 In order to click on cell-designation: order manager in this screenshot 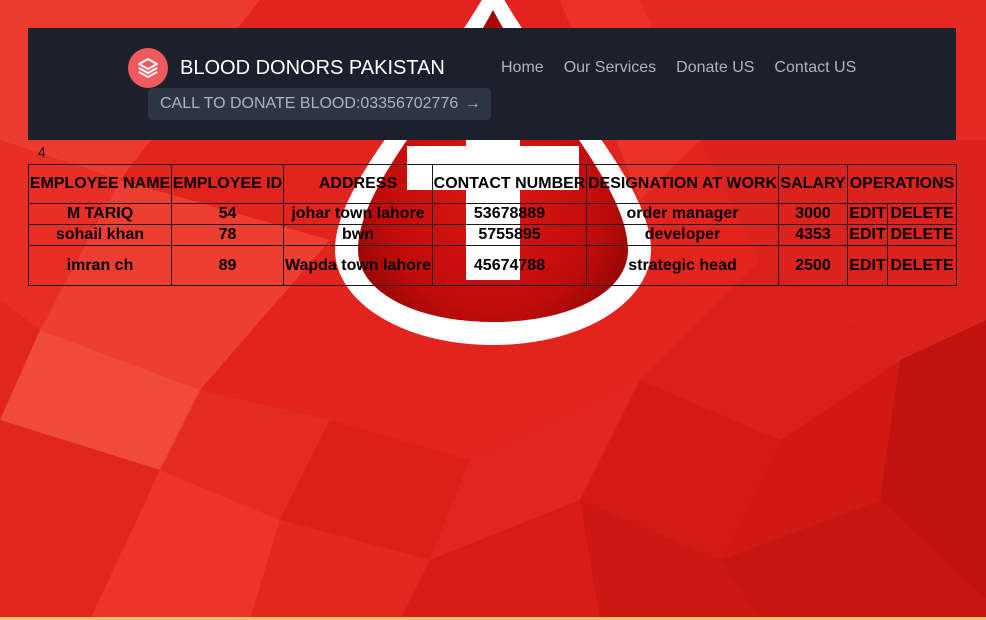, I will do `click(682, 214)`.